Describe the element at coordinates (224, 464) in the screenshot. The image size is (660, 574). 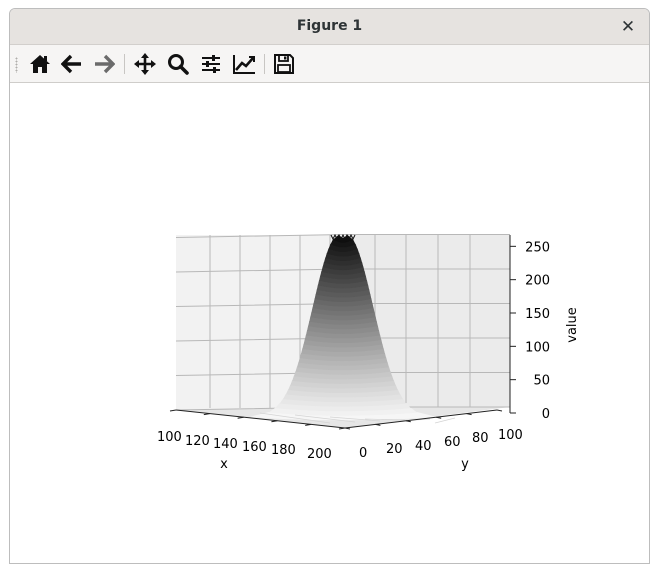
I see `x-axis-label: x` at that location.